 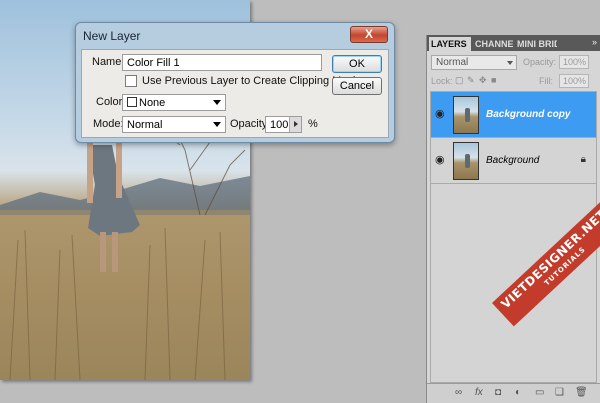 I want to click on tab-channels: CHANNELS, so click(x=493, y=44).